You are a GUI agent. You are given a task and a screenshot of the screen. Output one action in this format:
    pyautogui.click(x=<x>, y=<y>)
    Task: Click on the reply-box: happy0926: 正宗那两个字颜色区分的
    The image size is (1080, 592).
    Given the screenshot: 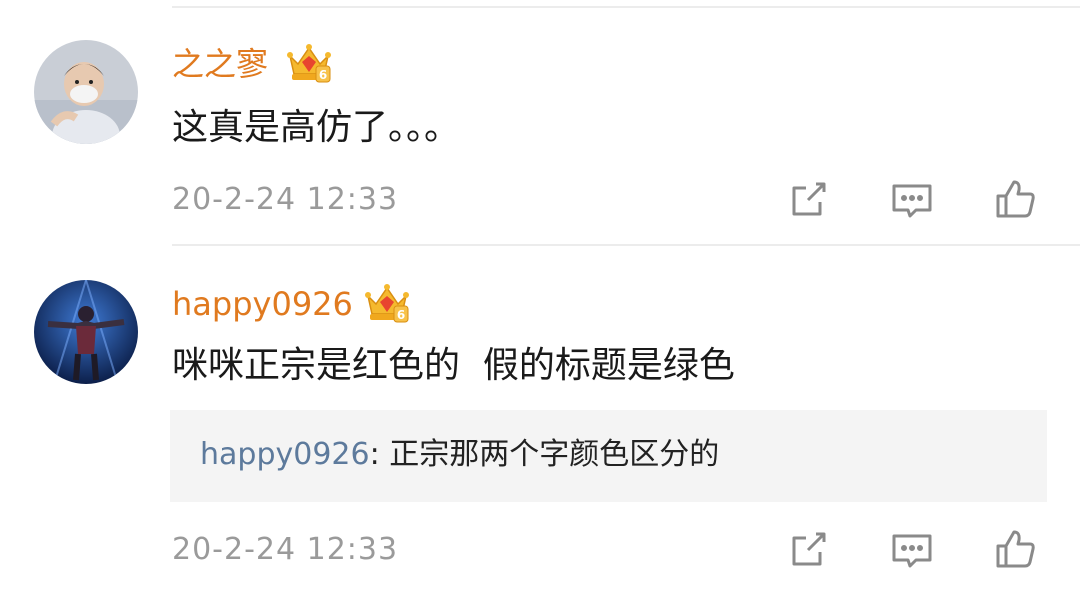 What is the action you would take?
    pyautogui.click(x=608, y=456)
    